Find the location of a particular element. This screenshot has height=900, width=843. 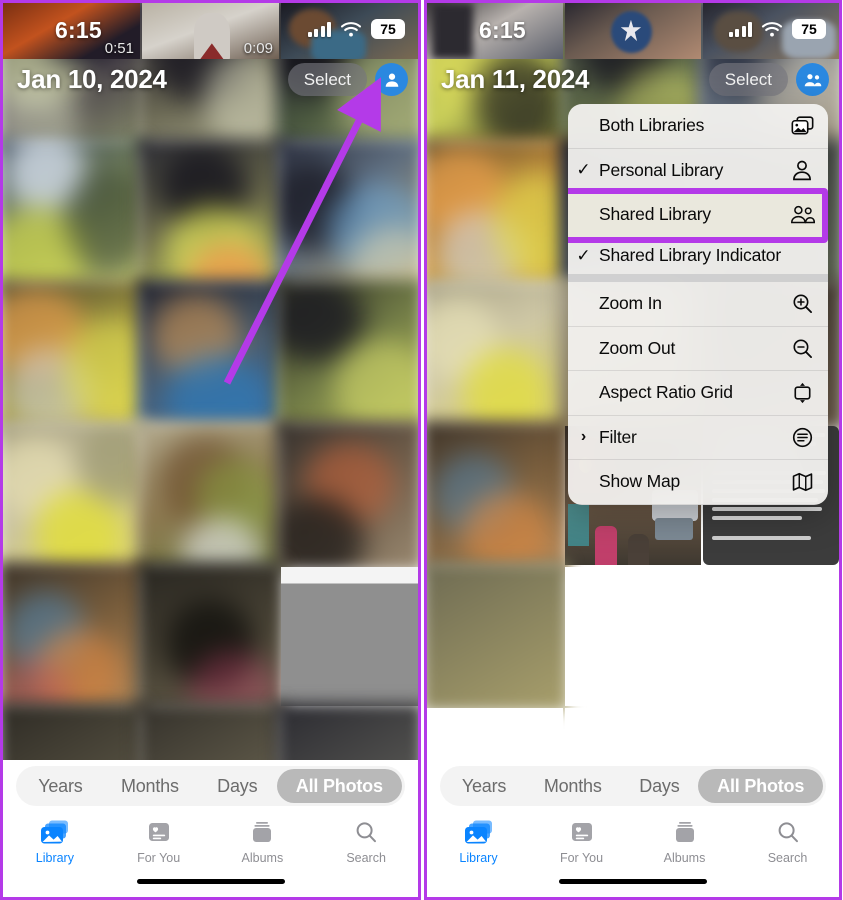

photo-stack-icon is located at coordinates (479, 832).